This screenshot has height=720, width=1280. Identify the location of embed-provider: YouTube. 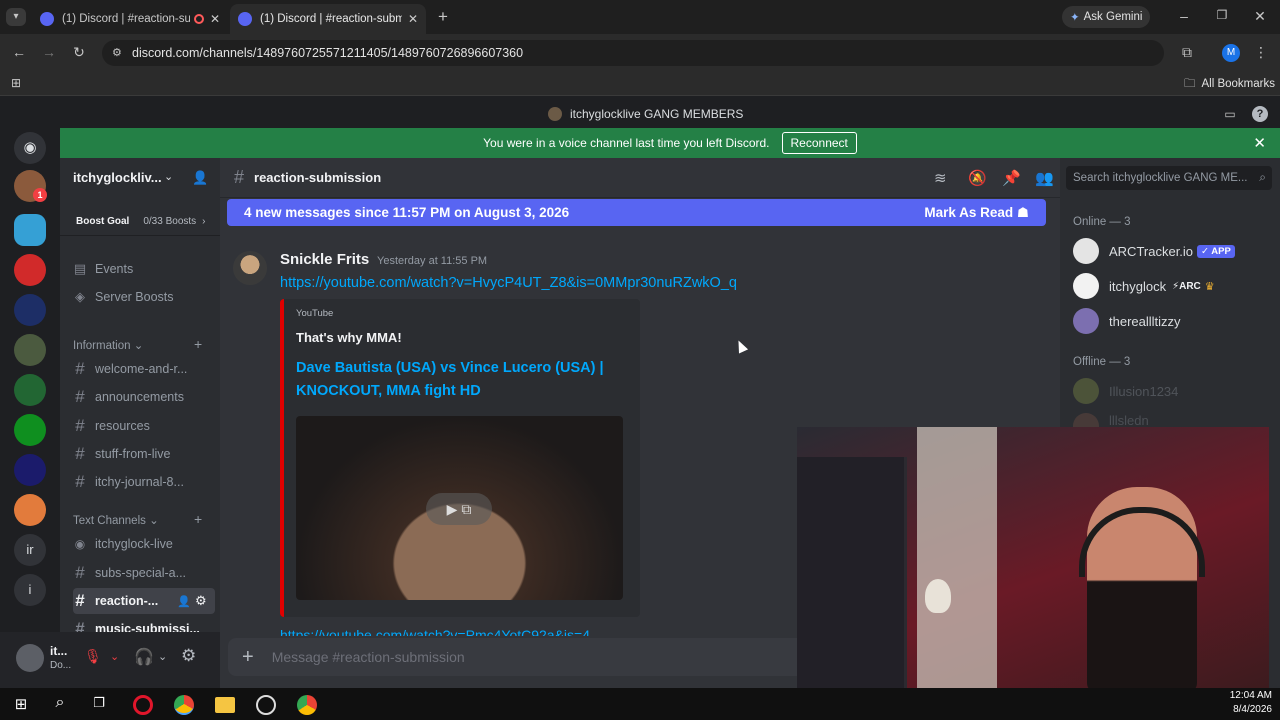
(315, 313).